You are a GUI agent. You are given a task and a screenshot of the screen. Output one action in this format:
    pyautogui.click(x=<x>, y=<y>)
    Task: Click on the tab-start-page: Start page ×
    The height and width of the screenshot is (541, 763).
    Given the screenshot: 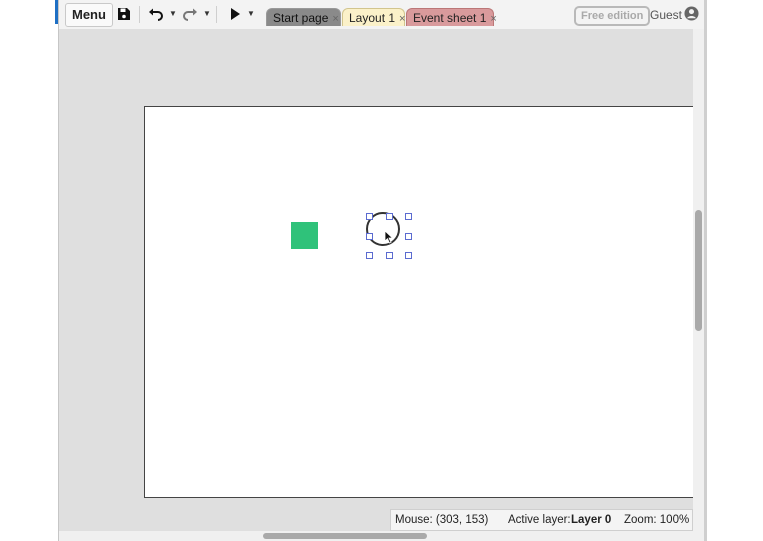 What is the action you would take?
    pyautogui.click(x=303, y=17)
    